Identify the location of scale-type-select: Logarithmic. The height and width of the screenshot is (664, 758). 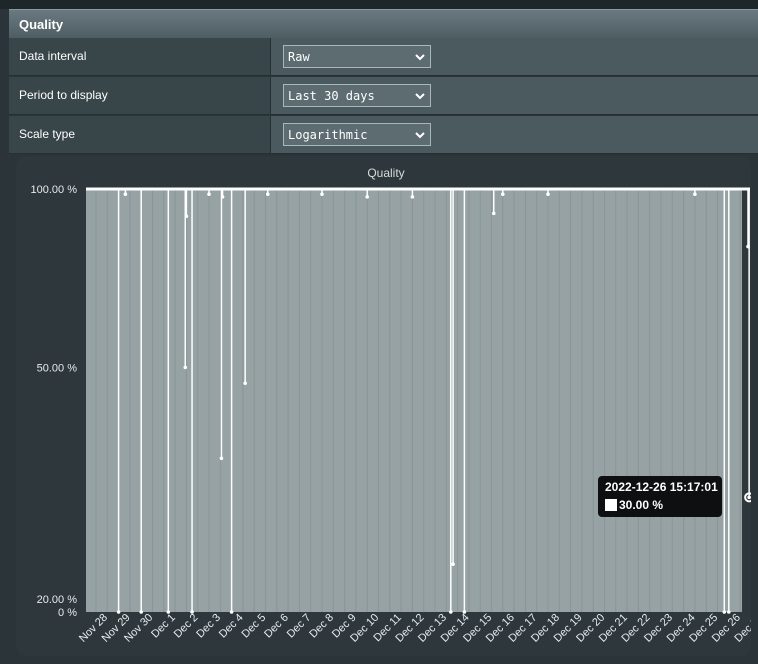
(357, 134).